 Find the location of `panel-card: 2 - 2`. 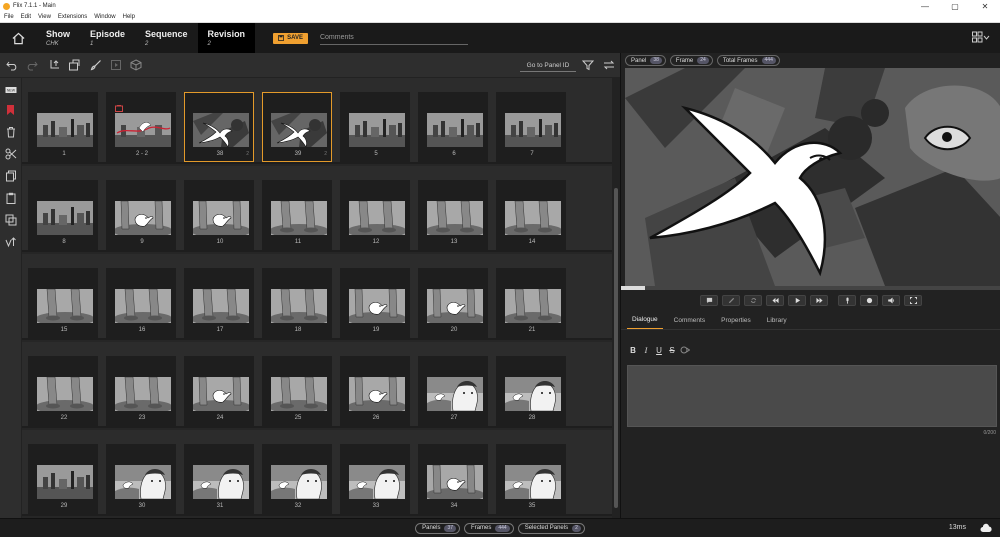

panel-card: 2 - 2 is located at coordinates (141, 127).